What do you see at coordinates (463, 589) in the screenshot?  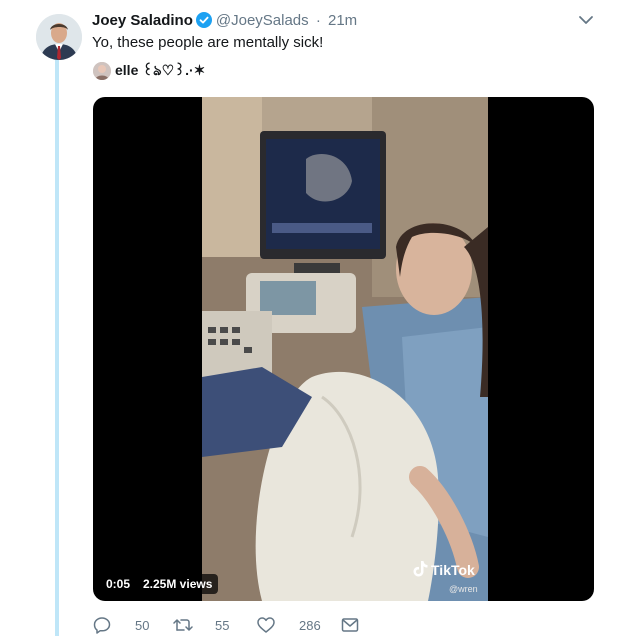 I see `tiktok-handle: @wren` at bounding box center [463, 589].